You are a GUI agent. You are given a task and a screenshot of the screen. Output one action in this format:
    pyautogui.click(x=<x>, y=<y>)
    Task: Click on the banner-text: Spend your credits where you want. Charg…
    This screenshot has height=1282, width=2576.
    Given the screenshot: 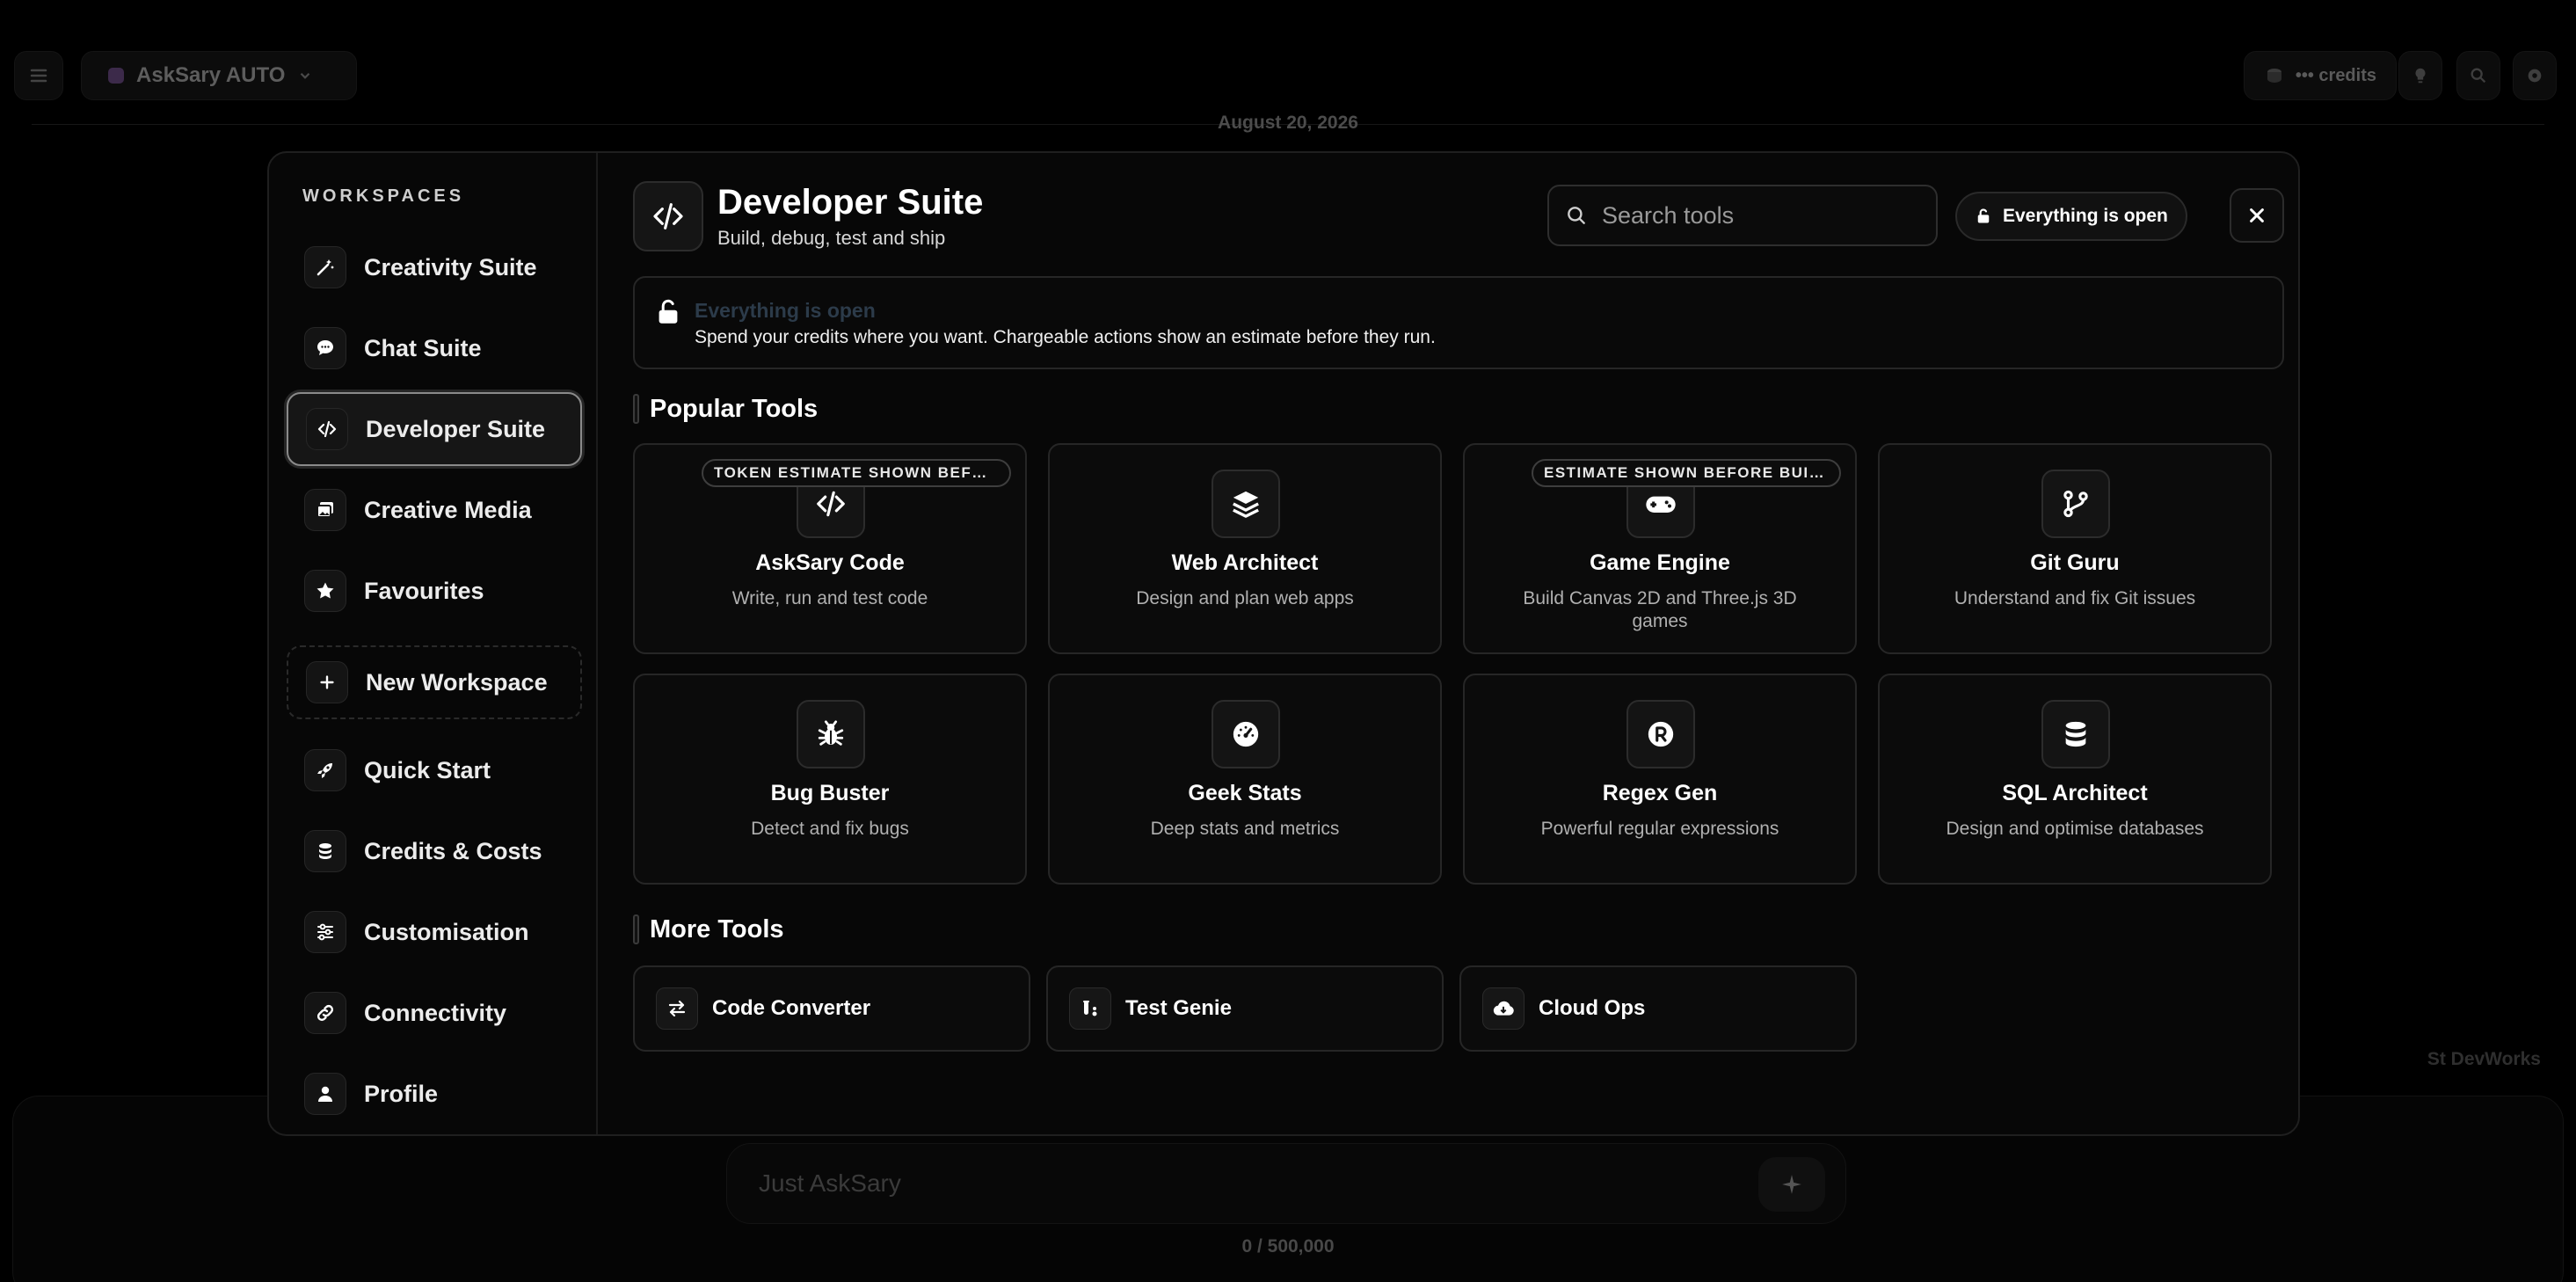 What is the action you would take?
    pyautogui.click(x=1065, y=337)
    